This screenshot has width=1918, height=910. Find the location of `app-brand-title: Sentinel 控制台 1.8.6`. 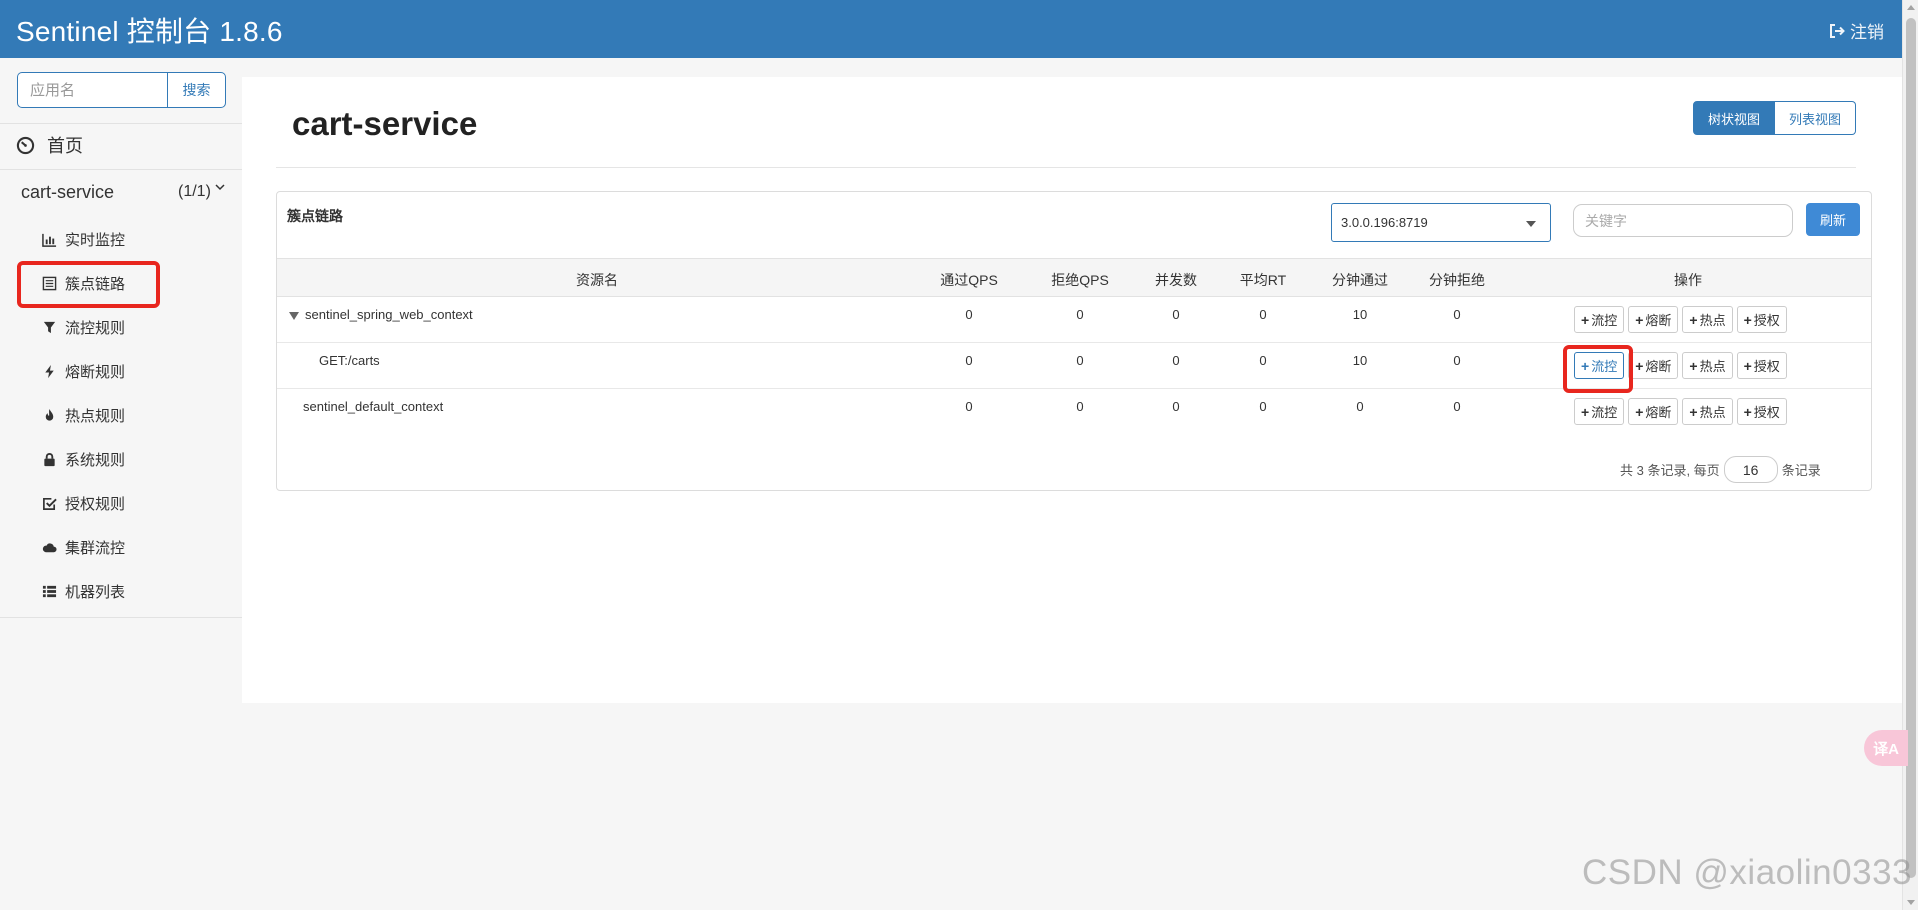

app-brand-title: Sentinel 控制台 1.8.6 is located at coordinates (149, 30).